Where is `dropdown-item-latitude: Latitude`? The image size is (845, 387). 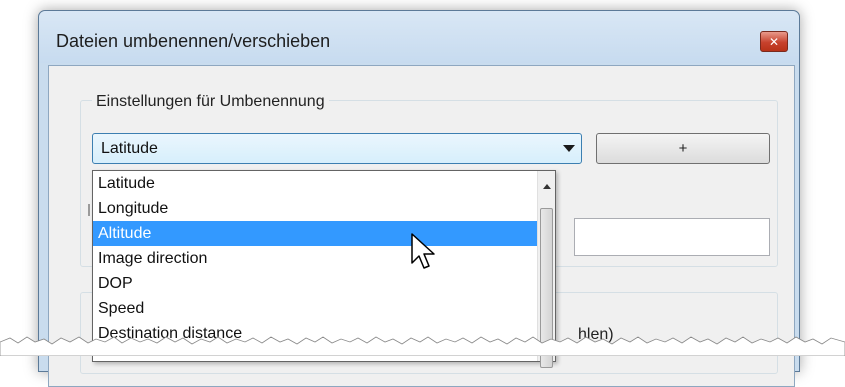
dropdown-item-latitude: Latitude is located at coordinates (318, 183).